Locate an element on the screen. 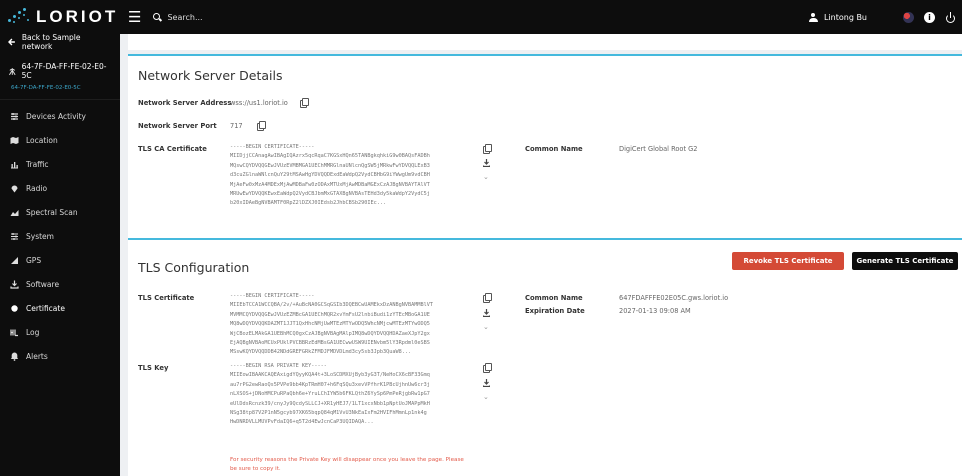 The image size is (962, 476). back-to-network-link: Back to Sample network is located at coordinates (60, 42).